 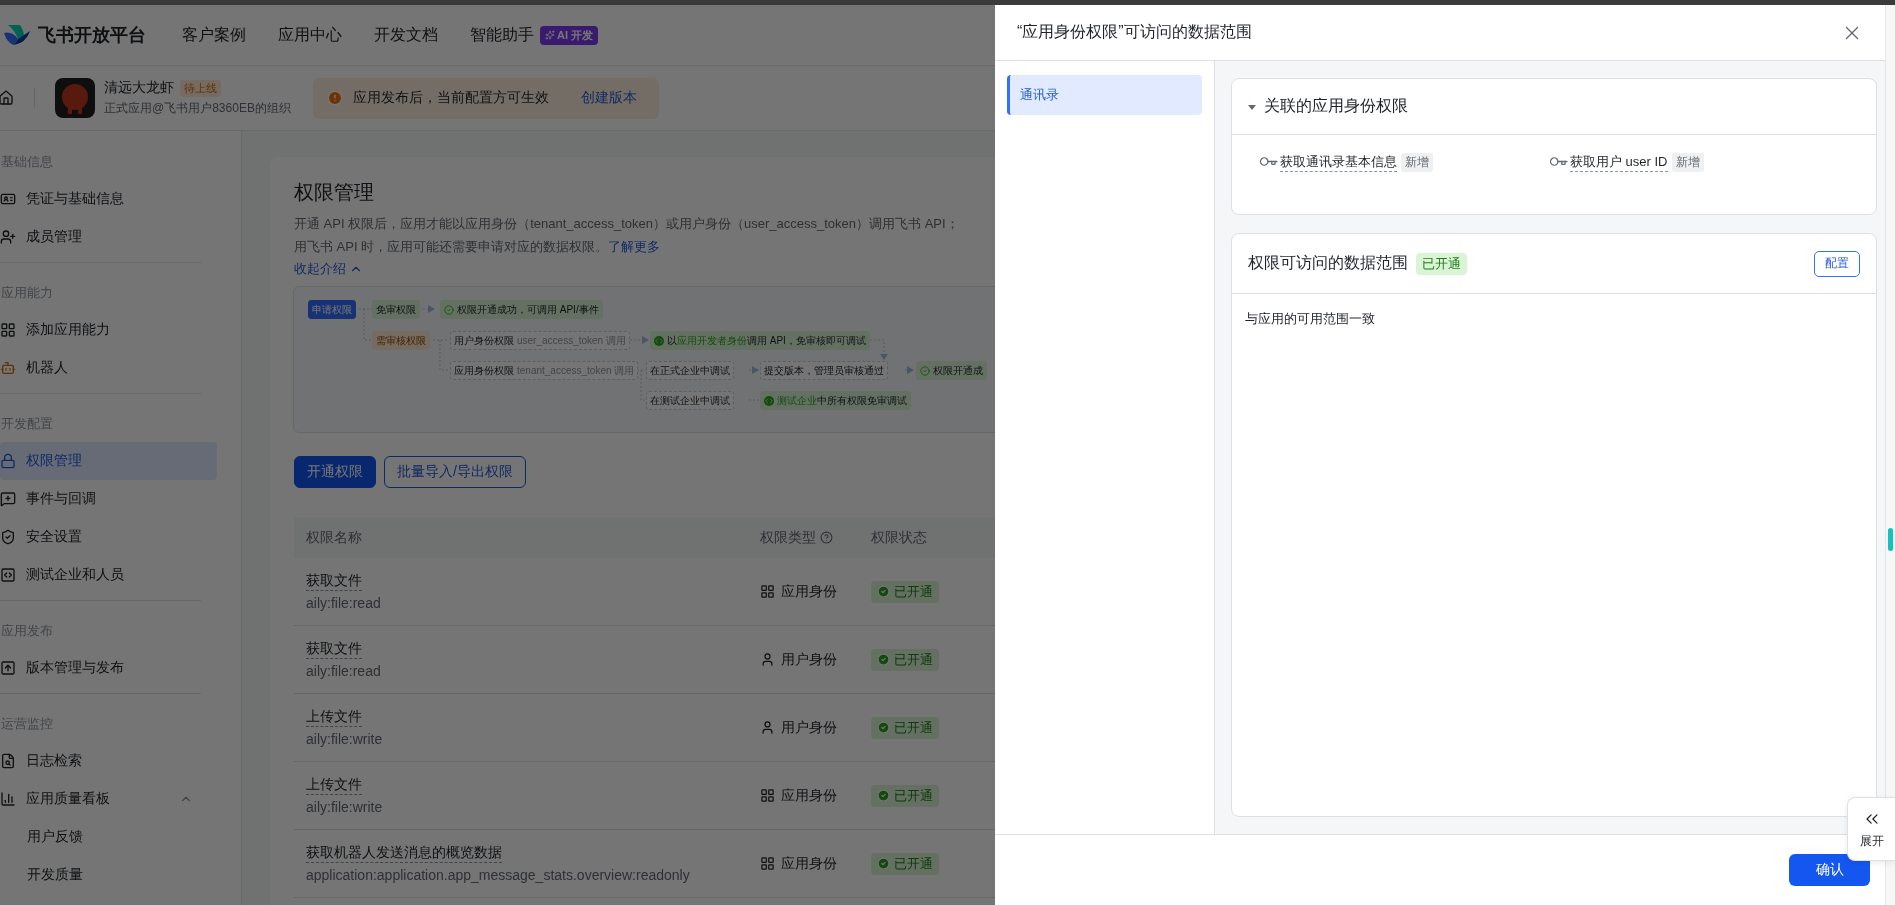 What do you see at coordinates (1252, 106) in the screenshot?
I see `caret-icon` at bounding box center [1252, 106].